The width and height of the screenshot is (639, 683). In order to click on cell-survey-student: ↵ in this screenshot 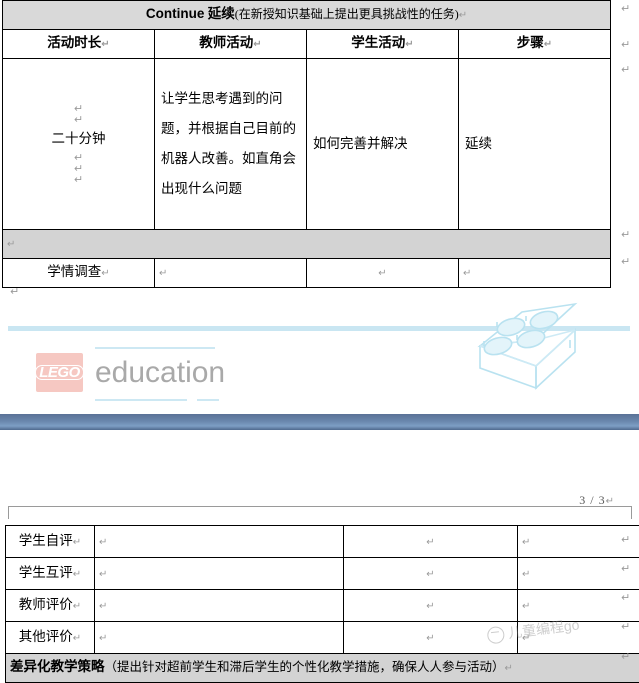, I will do `click(383, 273)`.